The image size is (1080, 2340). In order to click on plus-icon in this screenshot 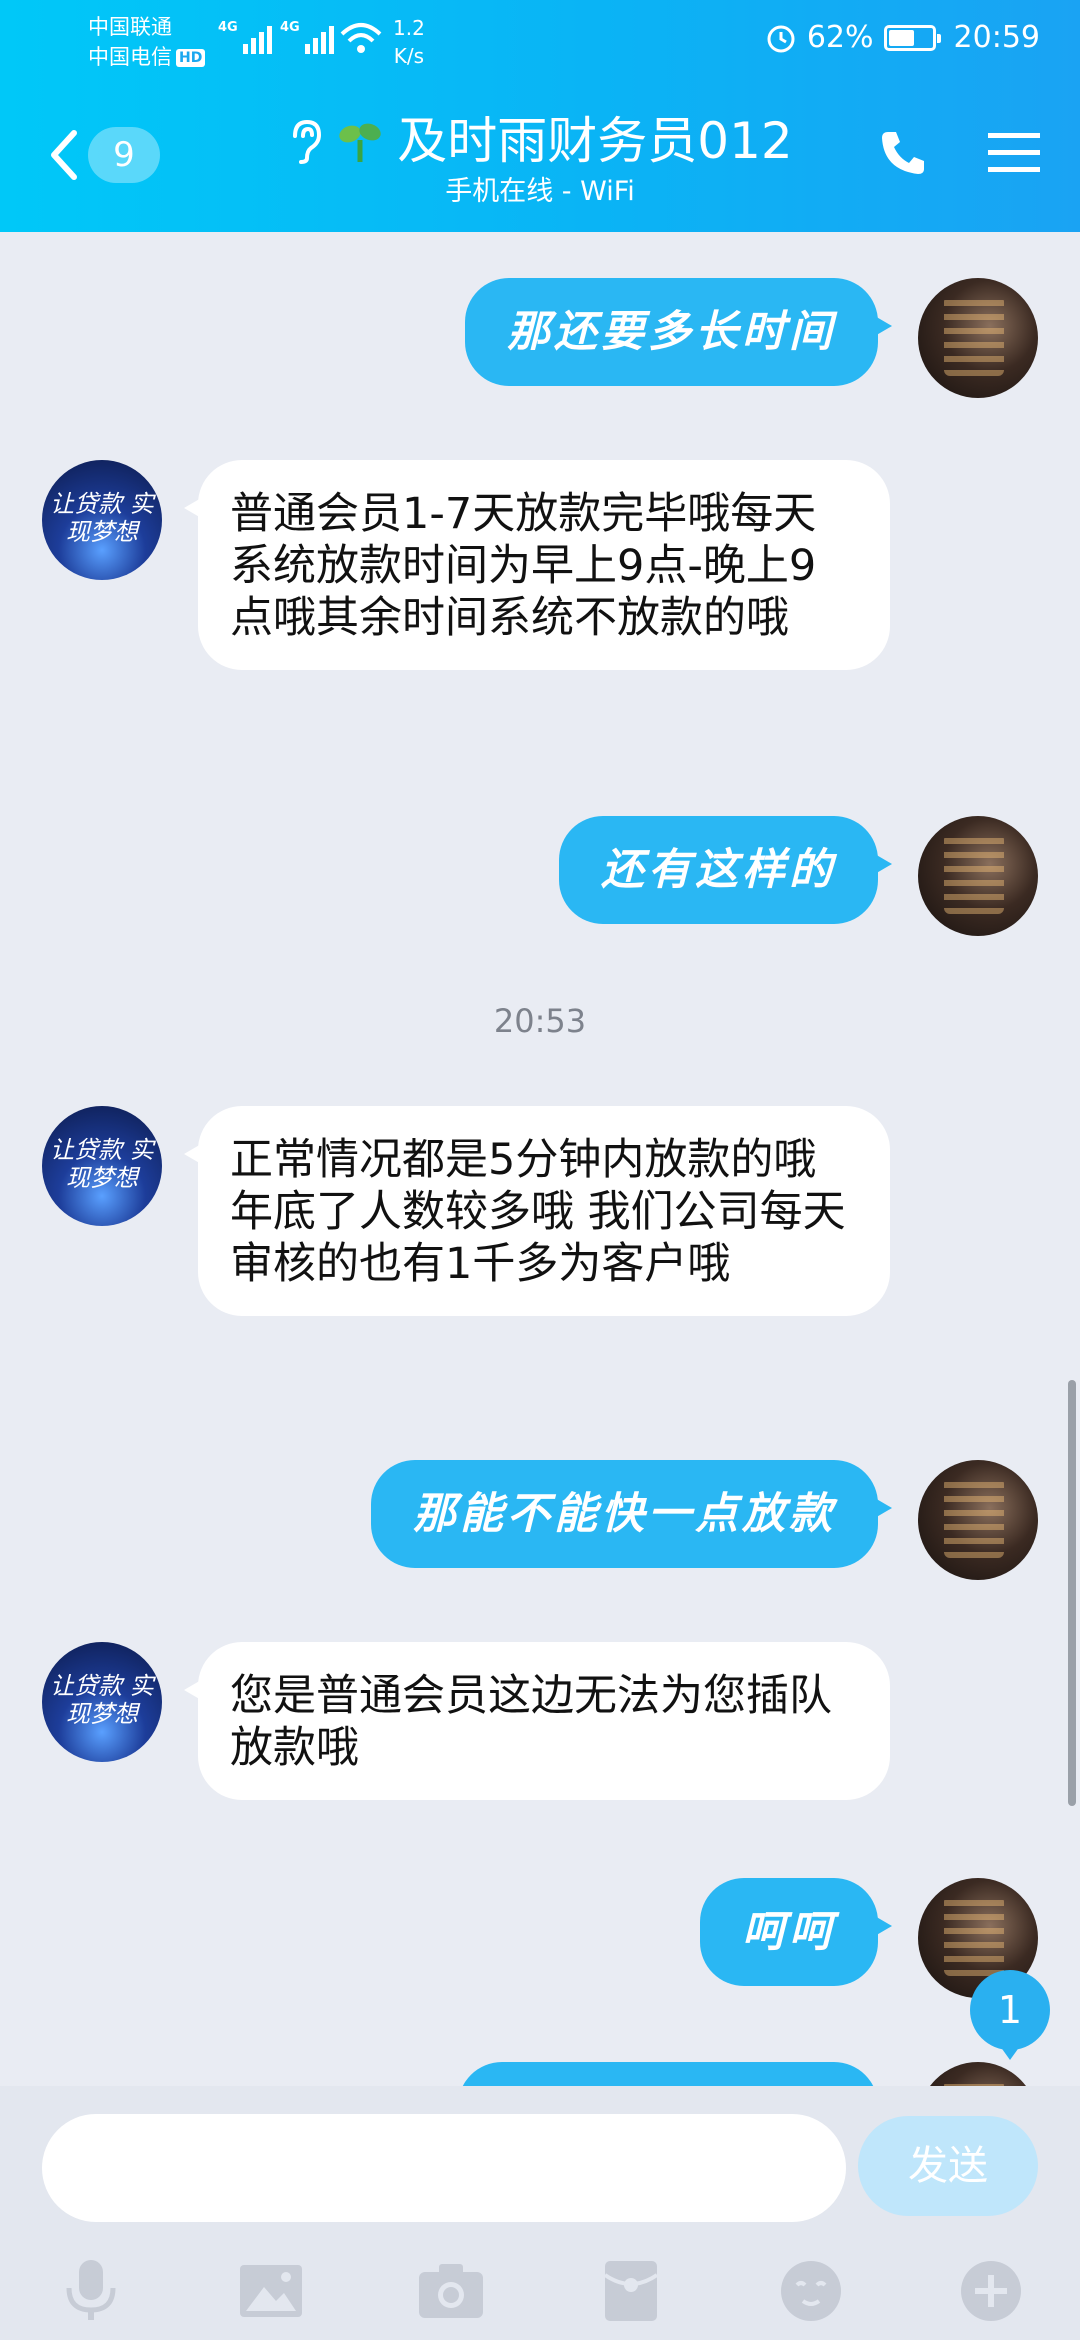, I will do `click(991, 2291)`.